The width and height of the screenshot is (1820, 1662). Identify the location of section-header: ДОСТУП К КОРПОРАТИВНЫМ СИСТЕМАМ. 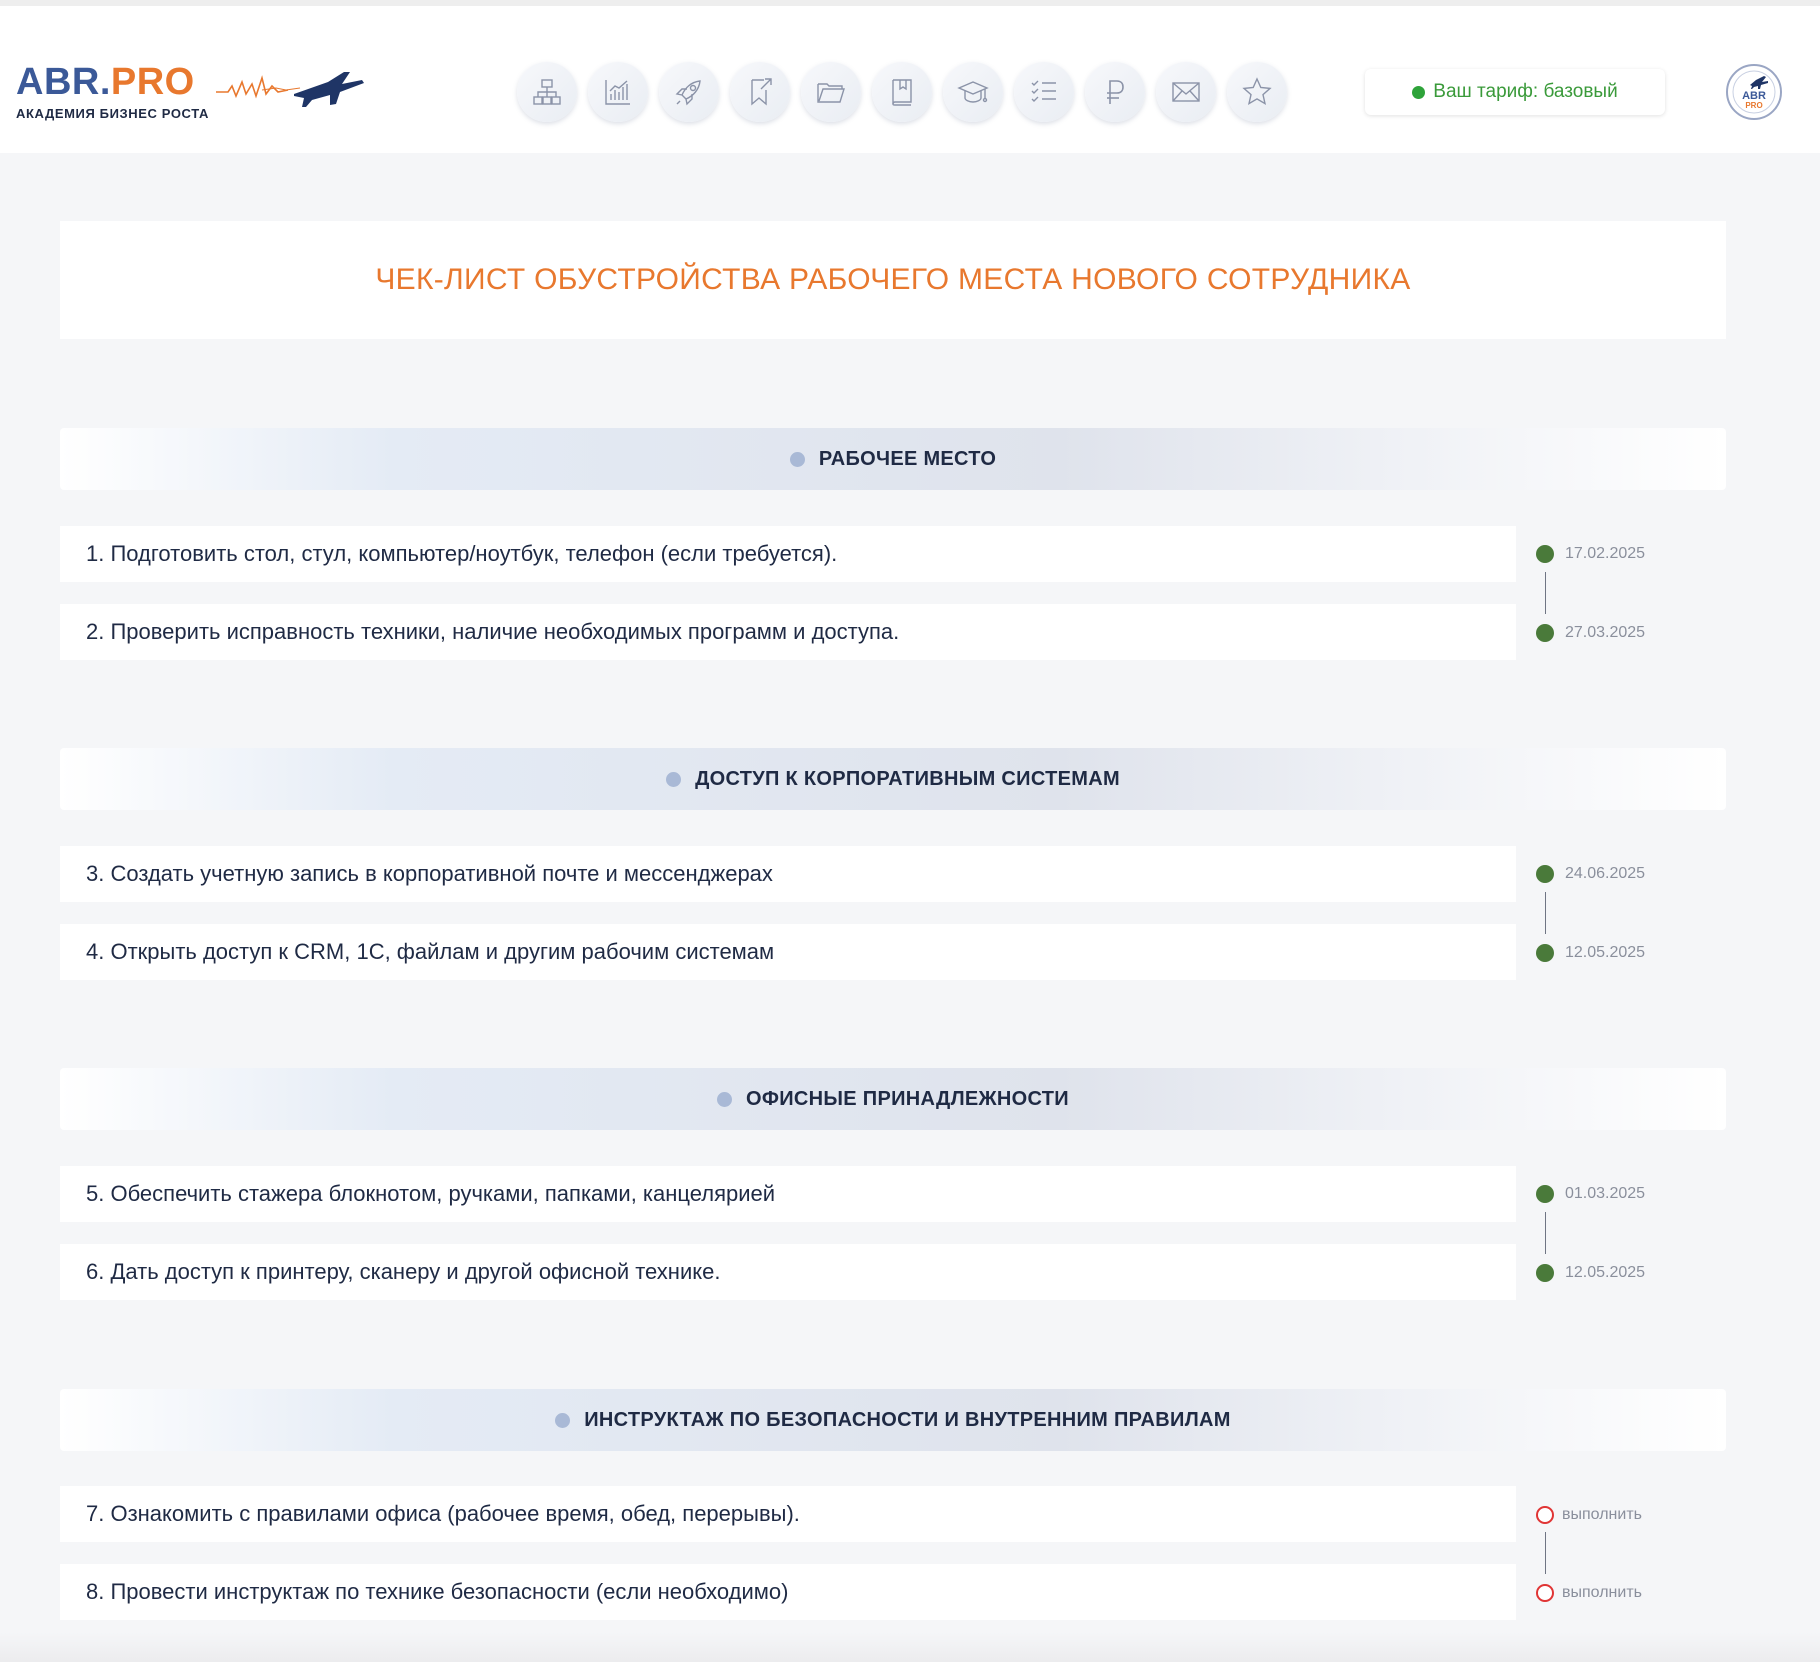
(893, 779).